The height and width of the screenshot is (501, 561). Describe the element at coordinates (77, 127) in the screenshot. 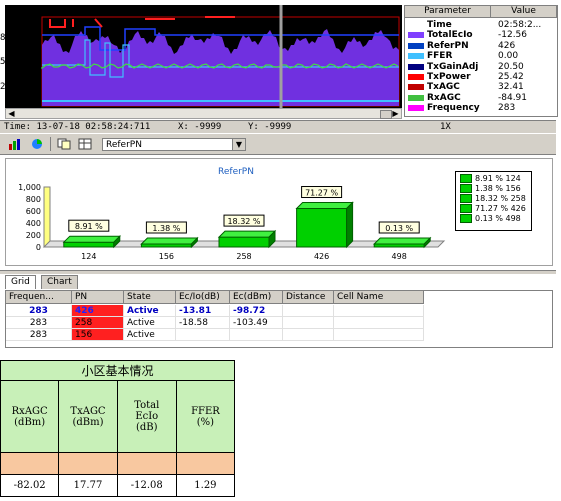

I see `status-time: Time: 13-07-18 02:58:24:711` at that location.